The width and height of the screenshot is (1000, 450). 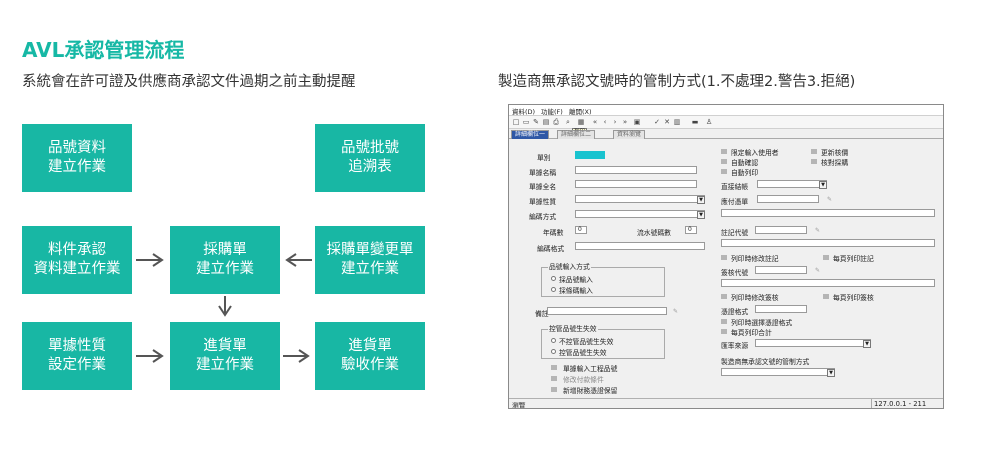 I want to click on control-method-title: 製造商無承認文號時的管制方式(1.不處理2.警告3.拒絕), so click(x=677, y=82).